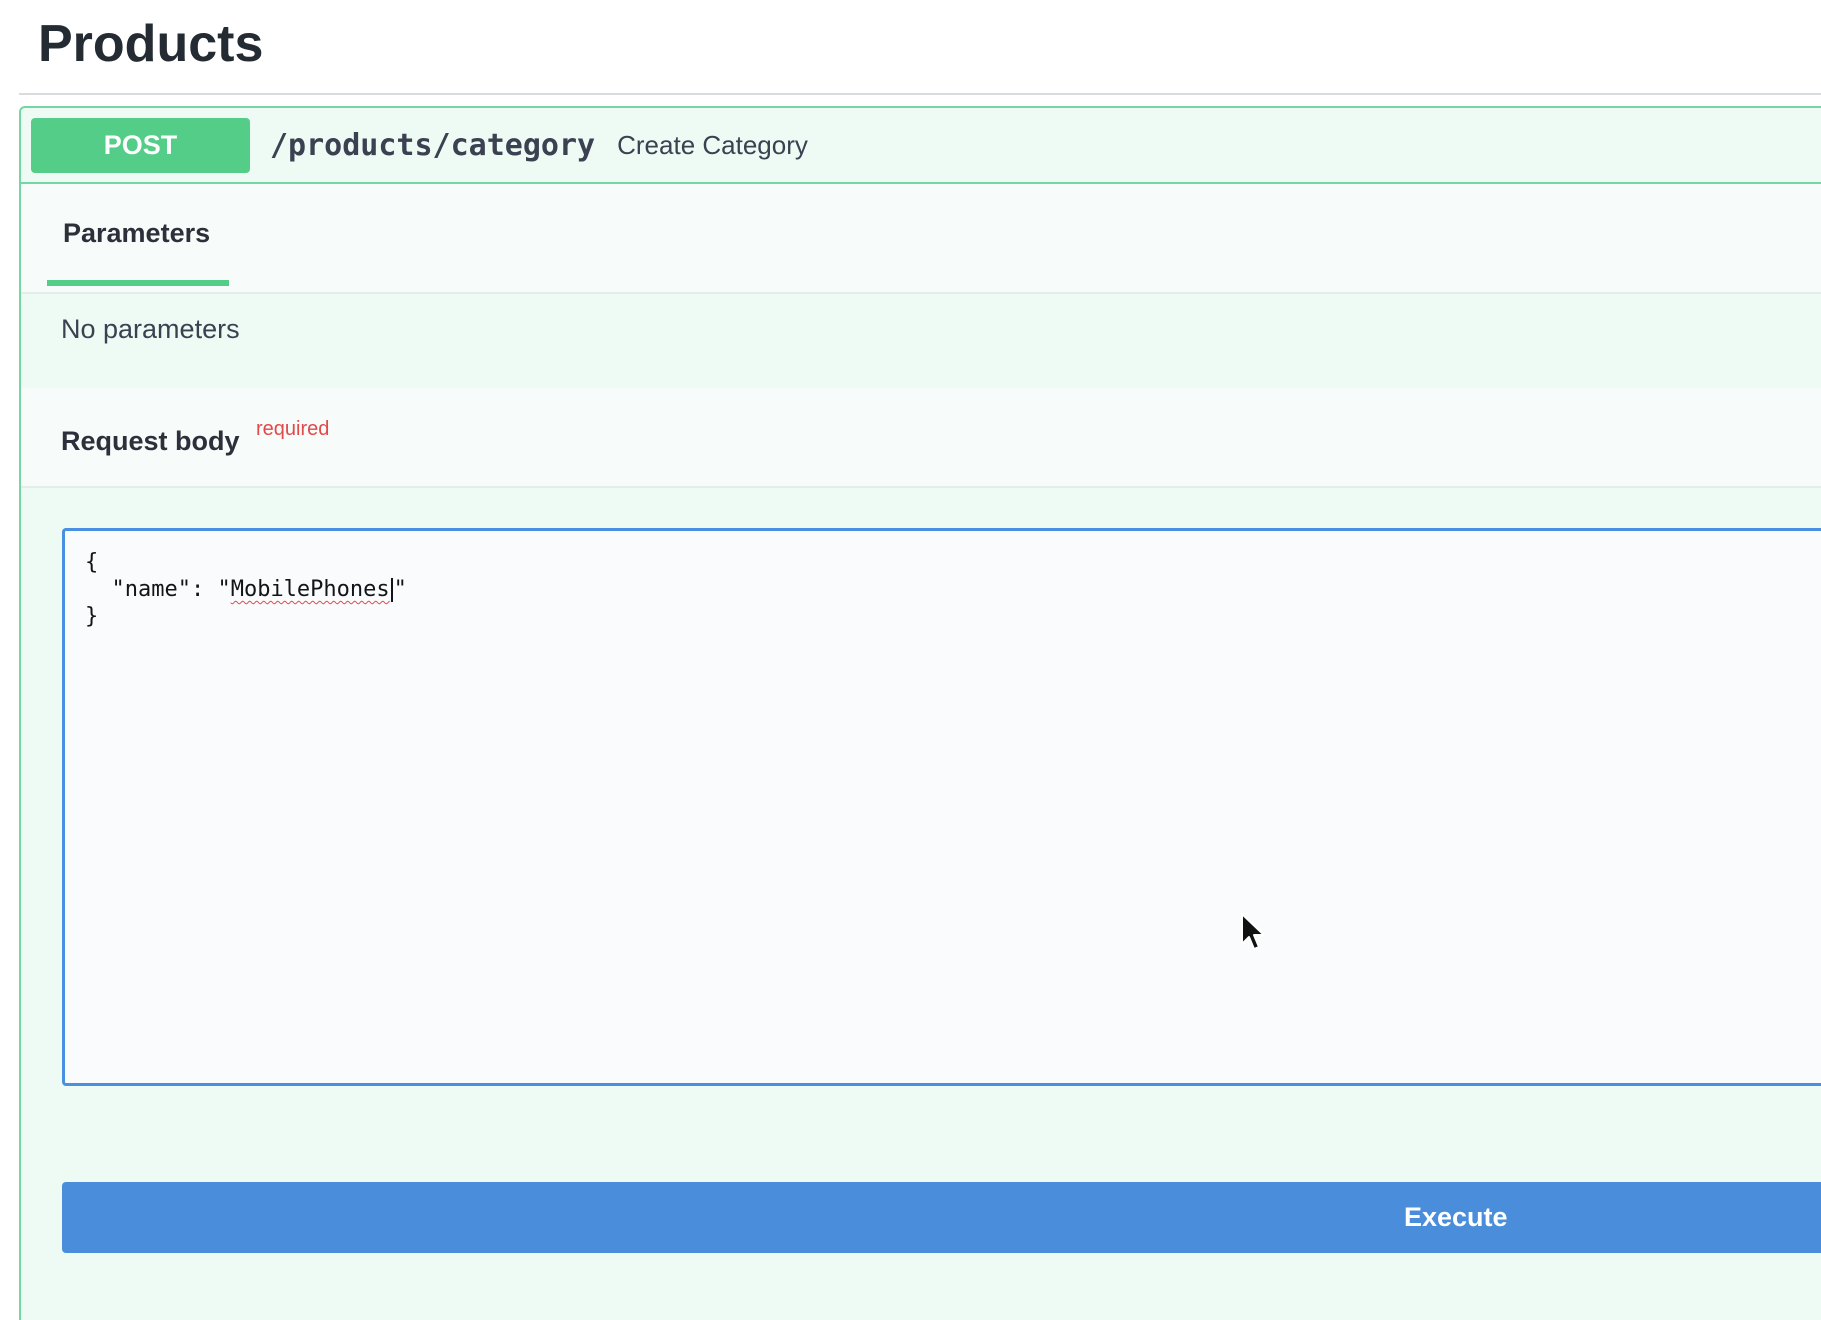  What do you see at coordinates (433, 145) in the screenshot?
I see `operation-path: /products/category` at bounding box center [433, 145].